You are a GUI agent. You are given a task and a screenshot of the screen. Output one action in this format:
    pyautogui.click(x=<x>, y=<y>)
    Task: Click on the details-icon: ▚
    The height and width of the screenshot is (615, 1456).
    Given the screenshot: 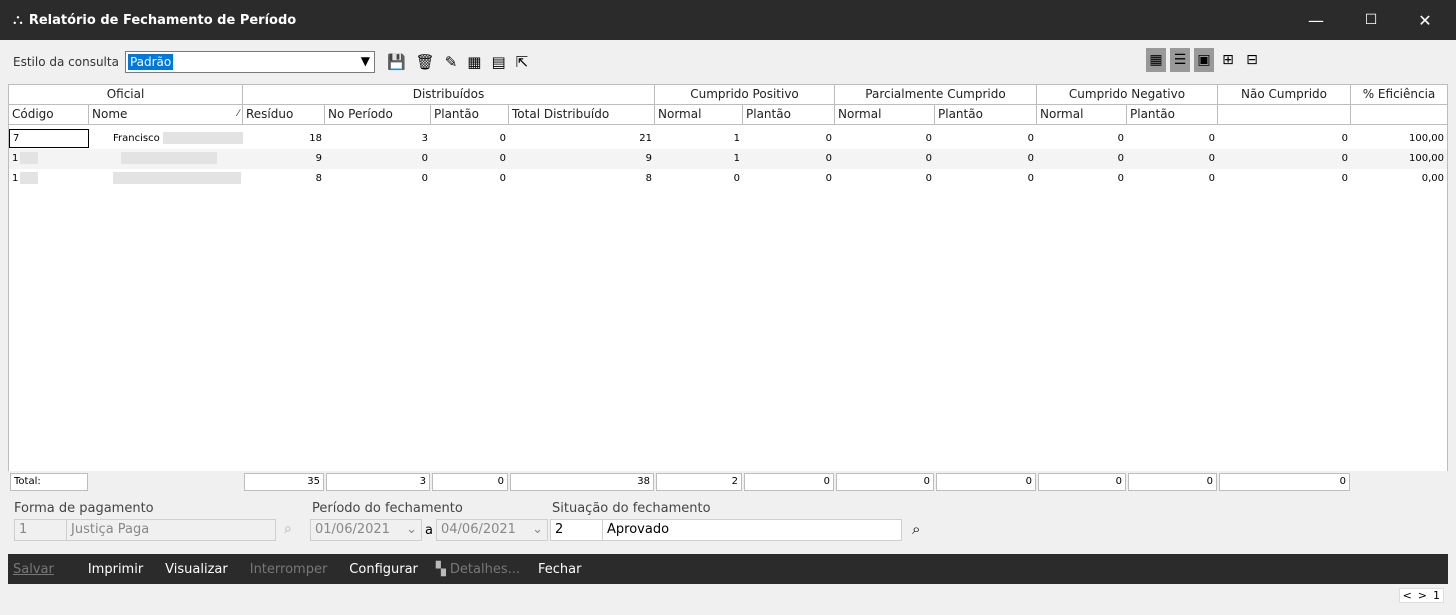 What is the action you would take?
    pyautogui.click(x=440, y=569)
    